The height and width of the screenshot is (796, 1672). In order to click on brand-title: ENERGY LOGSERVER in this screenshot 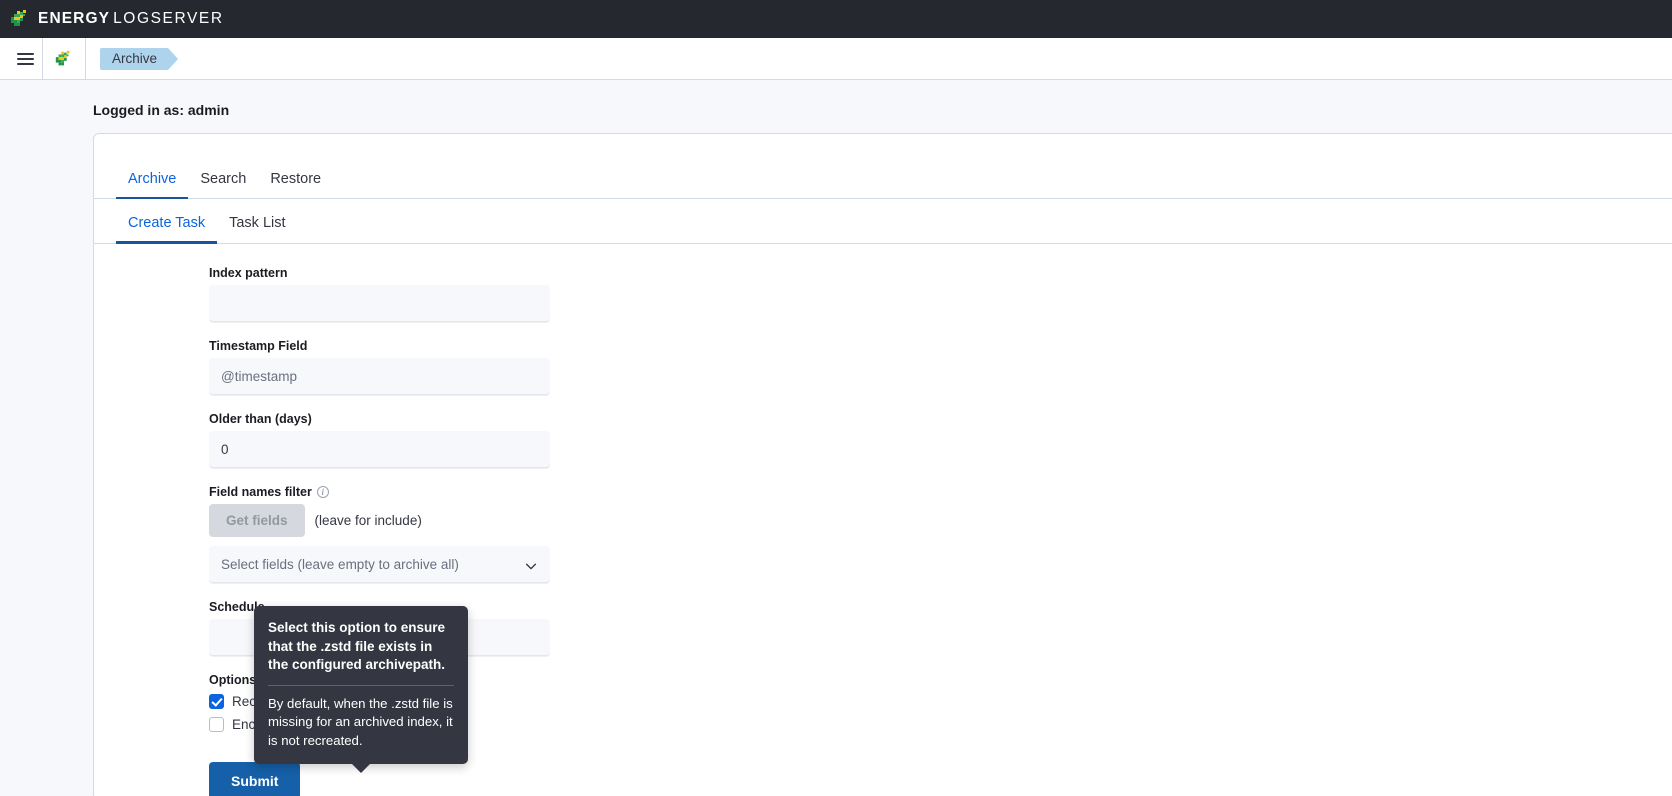, I will do `click(131, 19)`.